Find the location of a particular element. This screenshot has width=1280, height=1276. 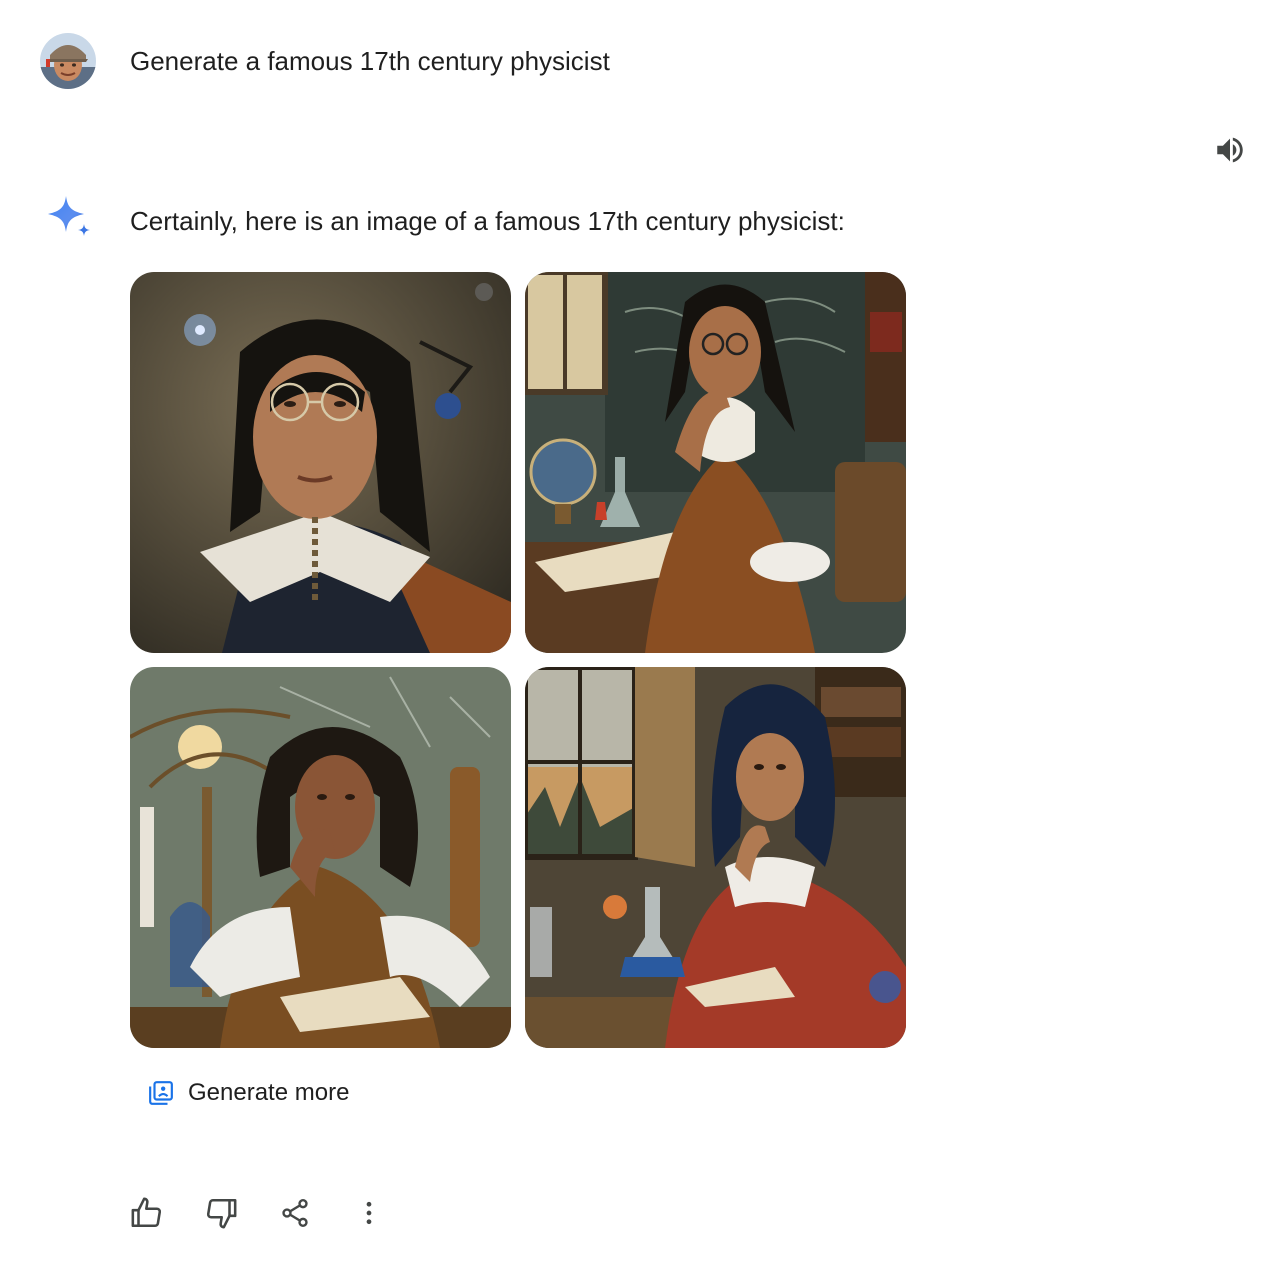

thumbs-down-icon is located at coordinates (221, 1213).